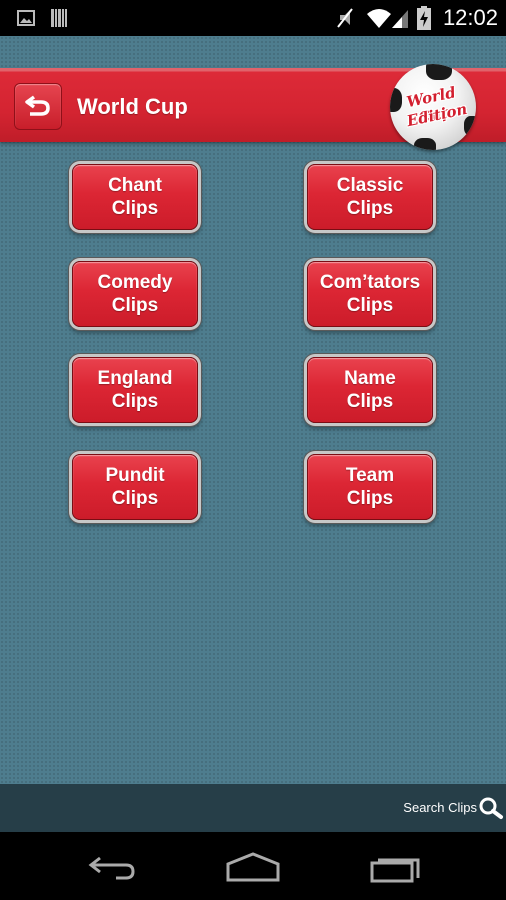 Image resolution: width=506 pixels, height=900 pixels. What do you see at coordinates (59, 20) in the screenshot?
I see `barcode-notification-icon` at bounding box center [59, 20].